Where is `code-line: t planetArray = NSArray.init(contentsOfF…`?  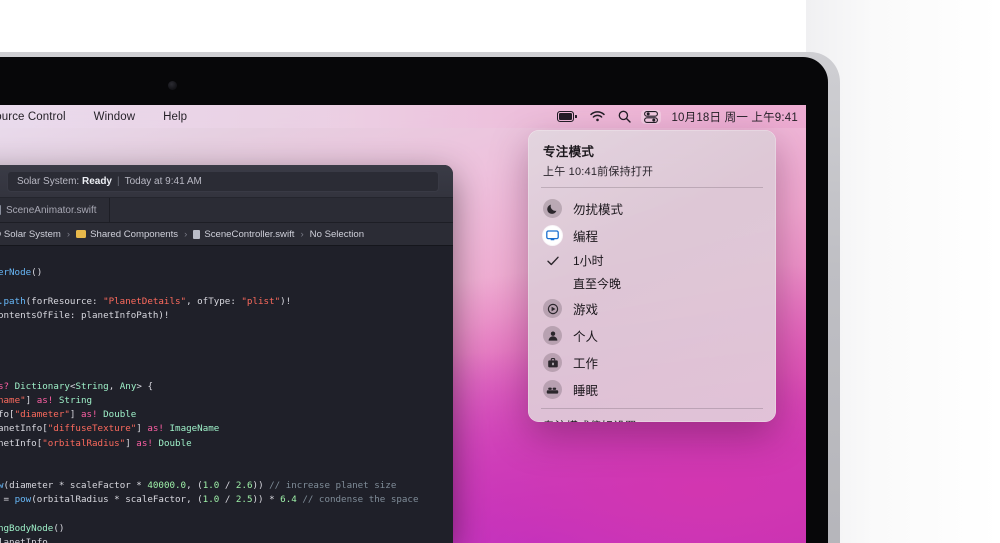
code-line: t planetArray = NSArray.init(contentsOfF… is located at coordinates (85, 315).